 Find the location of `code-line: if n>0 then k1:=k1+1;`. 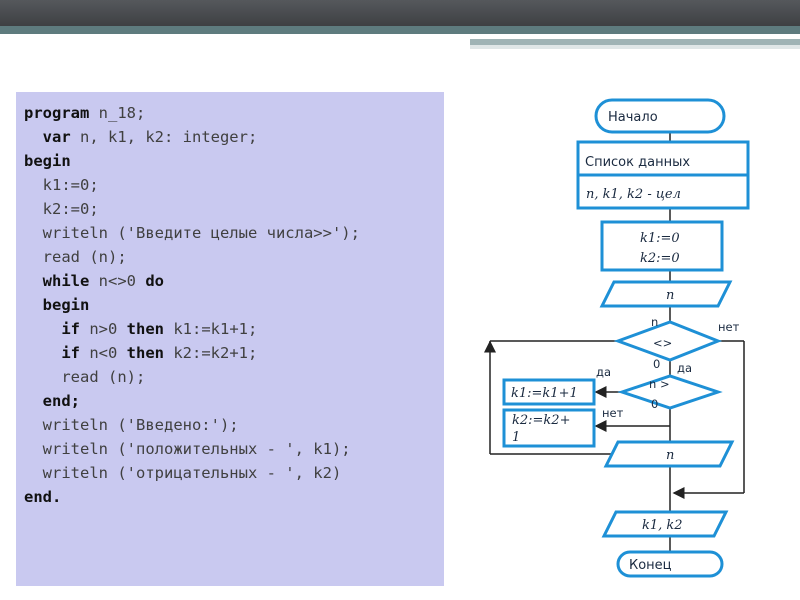

code-line: if n>0 then k1:=k1+1; is located at coordinates (234, 329).